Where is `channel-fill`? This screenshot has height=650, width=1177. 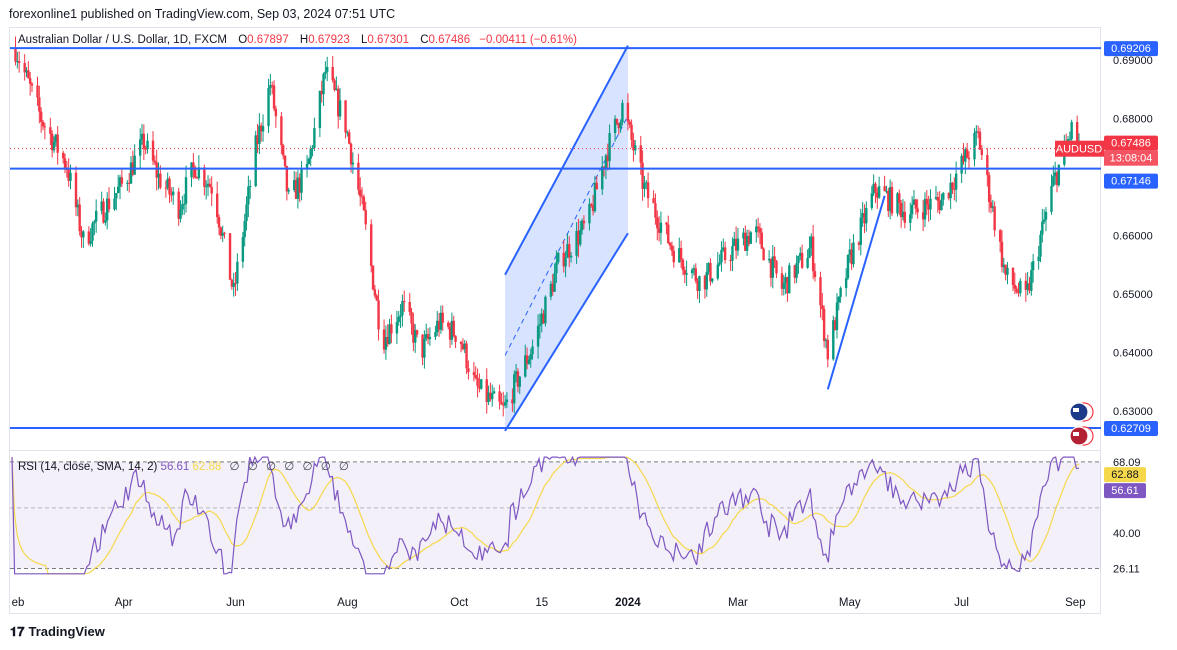 channel-fill is located at coordinates (566, 238).